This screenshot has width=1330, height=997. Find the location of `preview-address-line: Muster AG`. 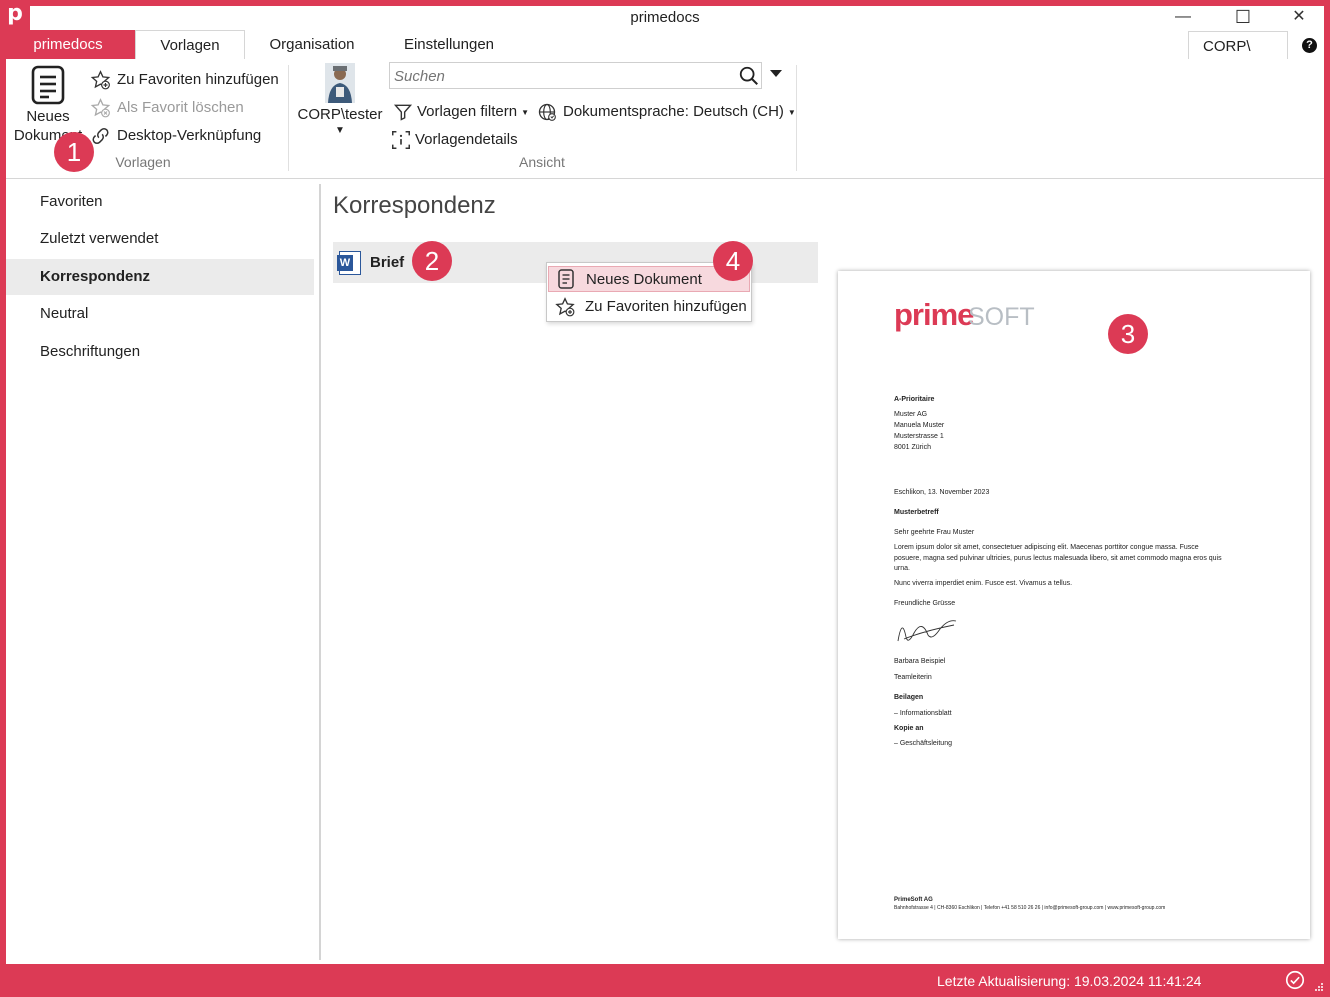

preview-address-line: Muster AG is located at coordinates (911, 414).